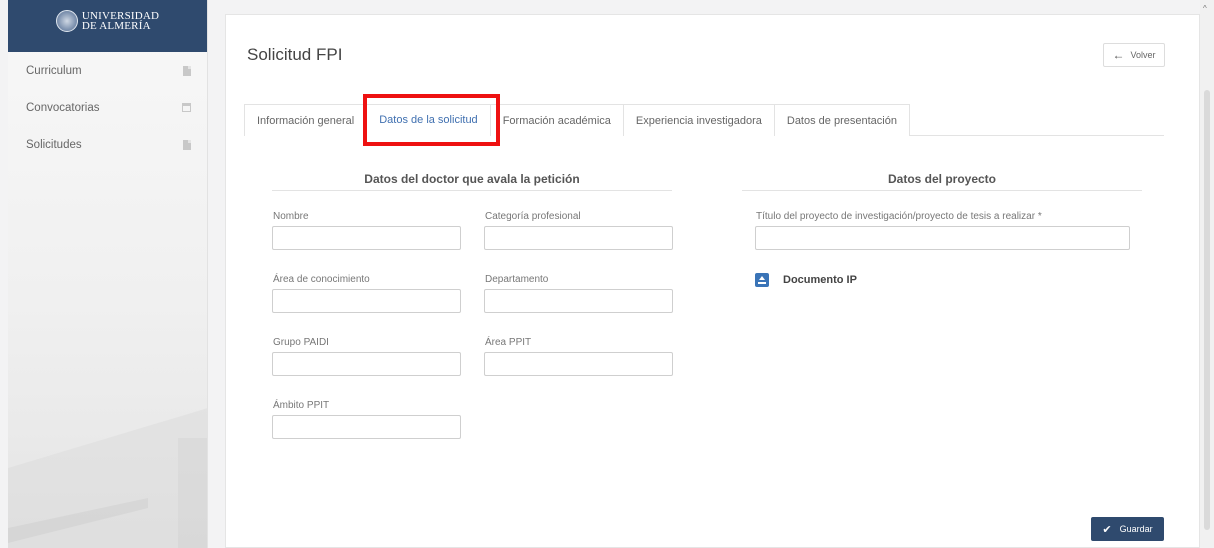 The image size is (1214, 548). What do you see at coordinates (1143, 55) in the screenshot?
I see `back-button-label: Volver` at bounding box center [1143, 55].